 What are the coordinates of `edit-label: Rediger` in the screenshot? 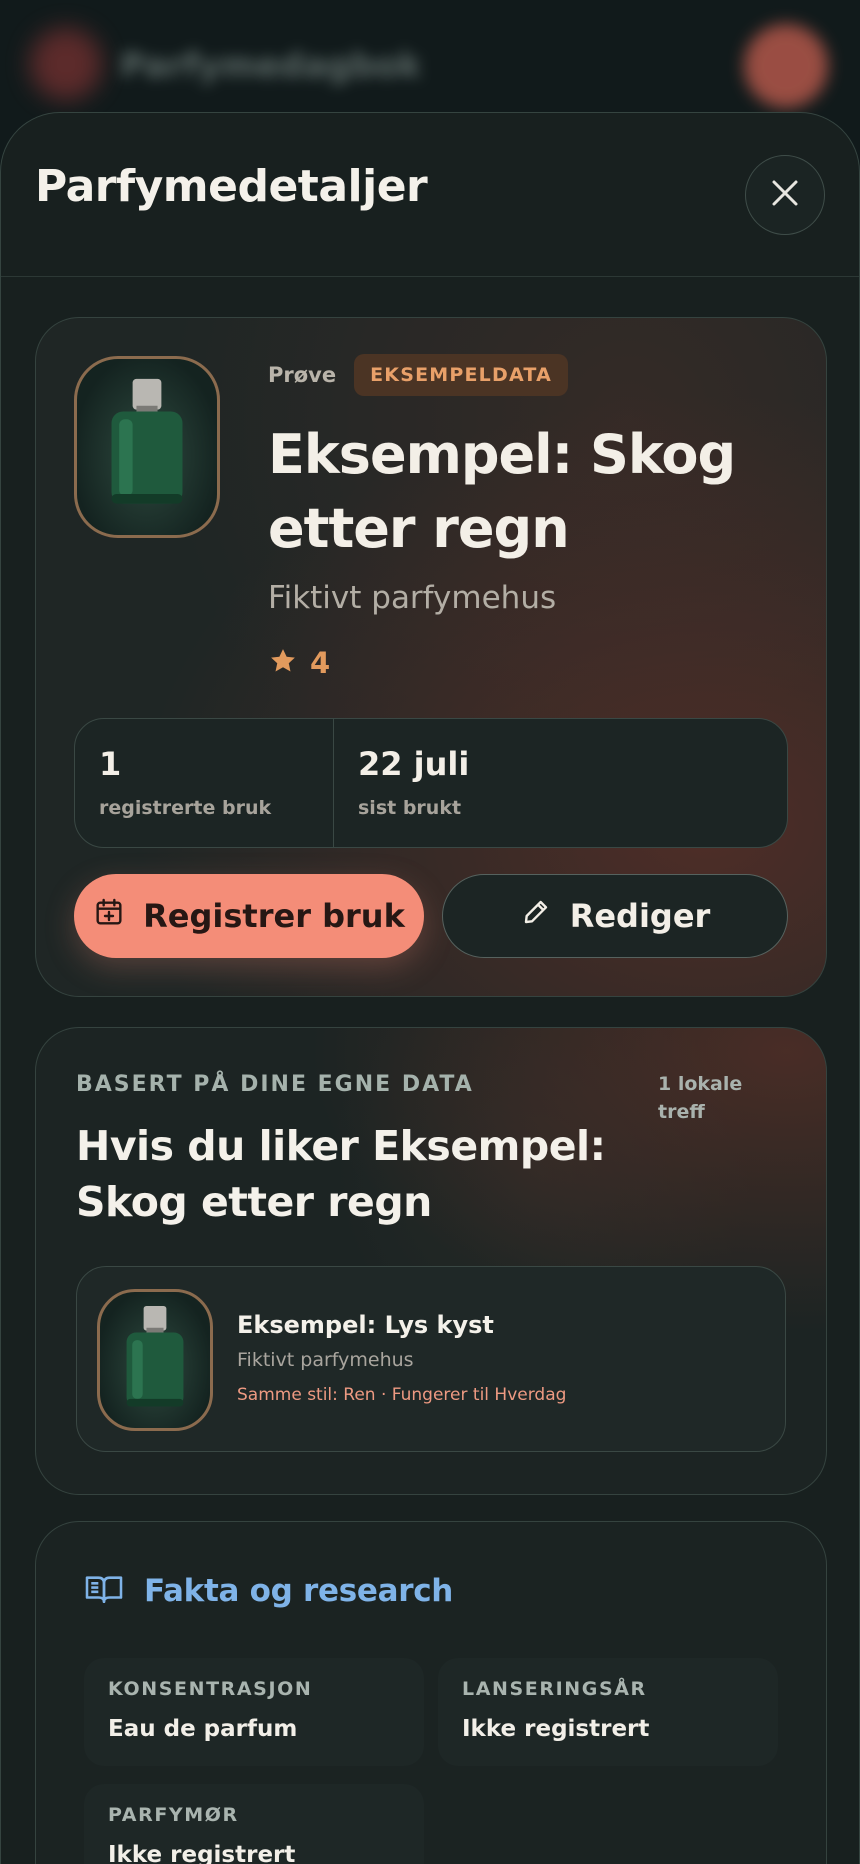 It's located at (640, 916).